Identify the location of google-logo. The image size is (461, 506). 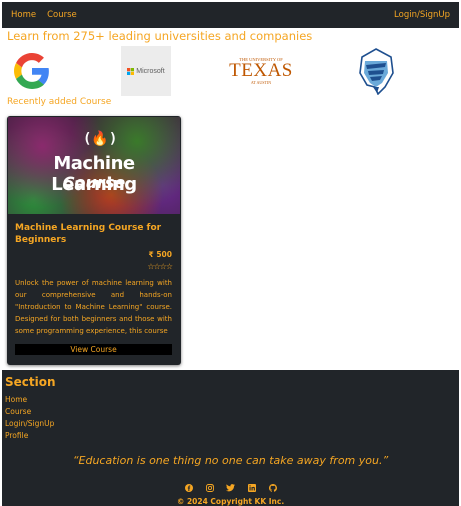
(32, 71).